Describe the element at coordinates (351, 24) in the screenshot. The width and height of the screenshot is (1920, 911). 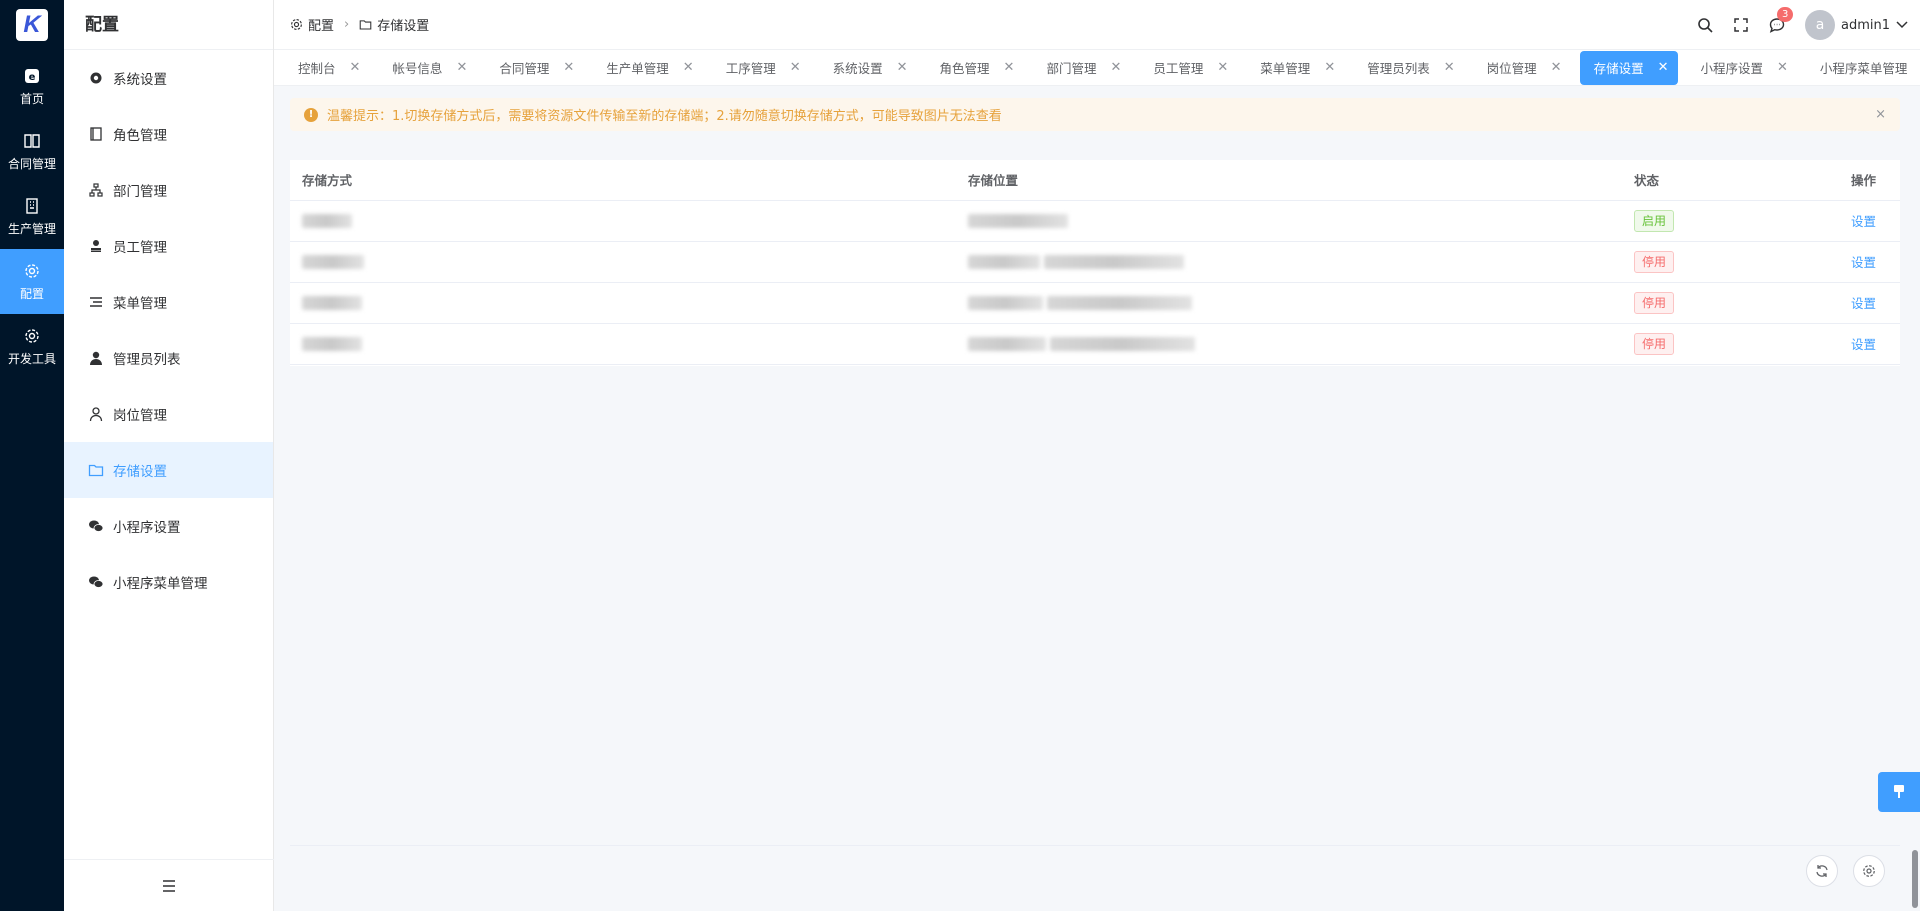
I see `breadcrumb: 配置 › 存储设置` at that location.